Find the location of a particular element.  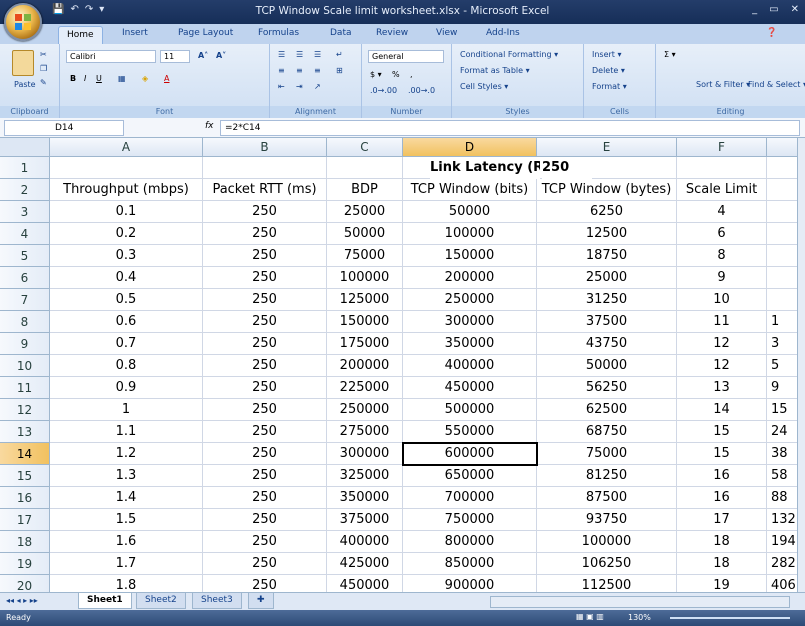

copy-icon: ❐ is located at coordinates (43, 68).